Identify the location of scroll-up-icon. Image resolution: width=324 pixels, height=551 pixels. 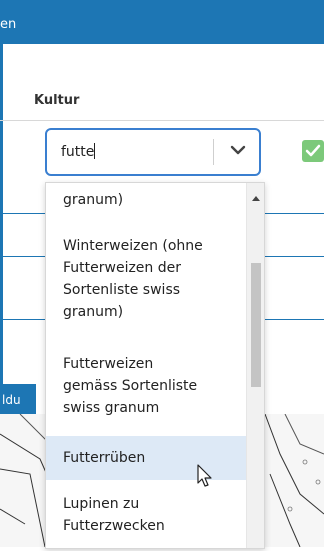
(256, 198).